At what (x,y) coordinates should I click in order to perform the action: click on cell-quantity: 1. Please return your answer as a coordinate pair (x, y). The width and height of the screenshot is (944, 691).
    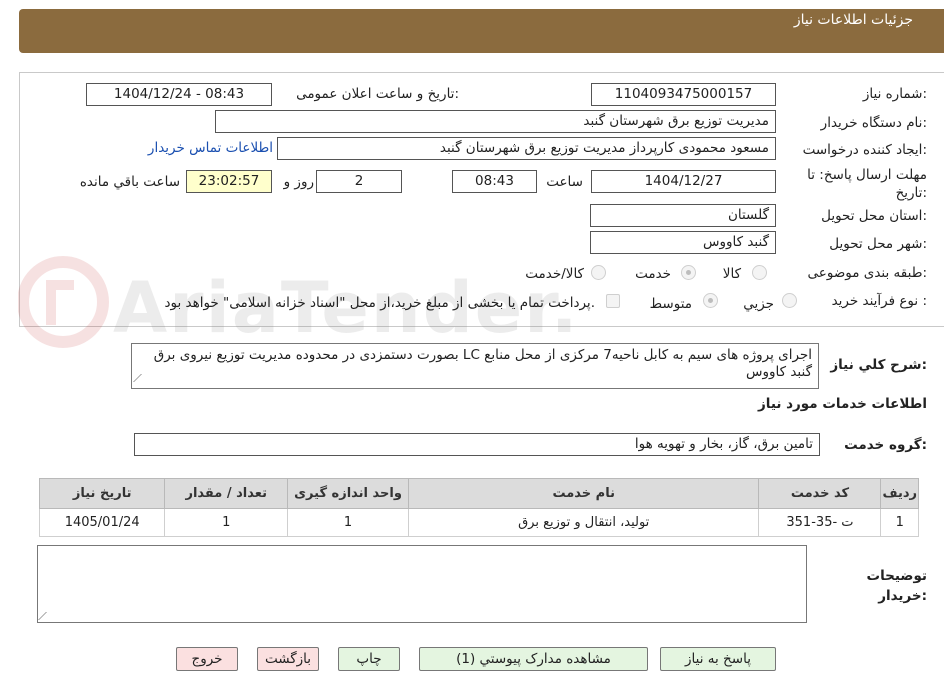
    Looking at the image, I should click on (226, 522).